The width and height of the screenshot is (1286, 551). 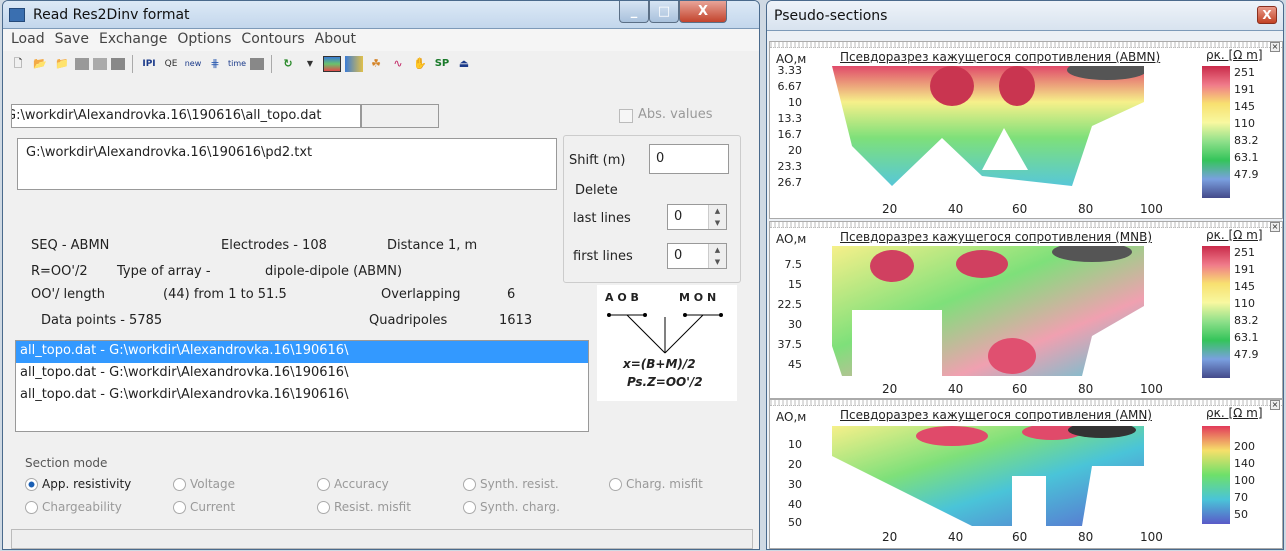 What do you see at coordinates (634, 12) in the screenshot?
I see `minimize-button: _` at bounding box center [634, 12].